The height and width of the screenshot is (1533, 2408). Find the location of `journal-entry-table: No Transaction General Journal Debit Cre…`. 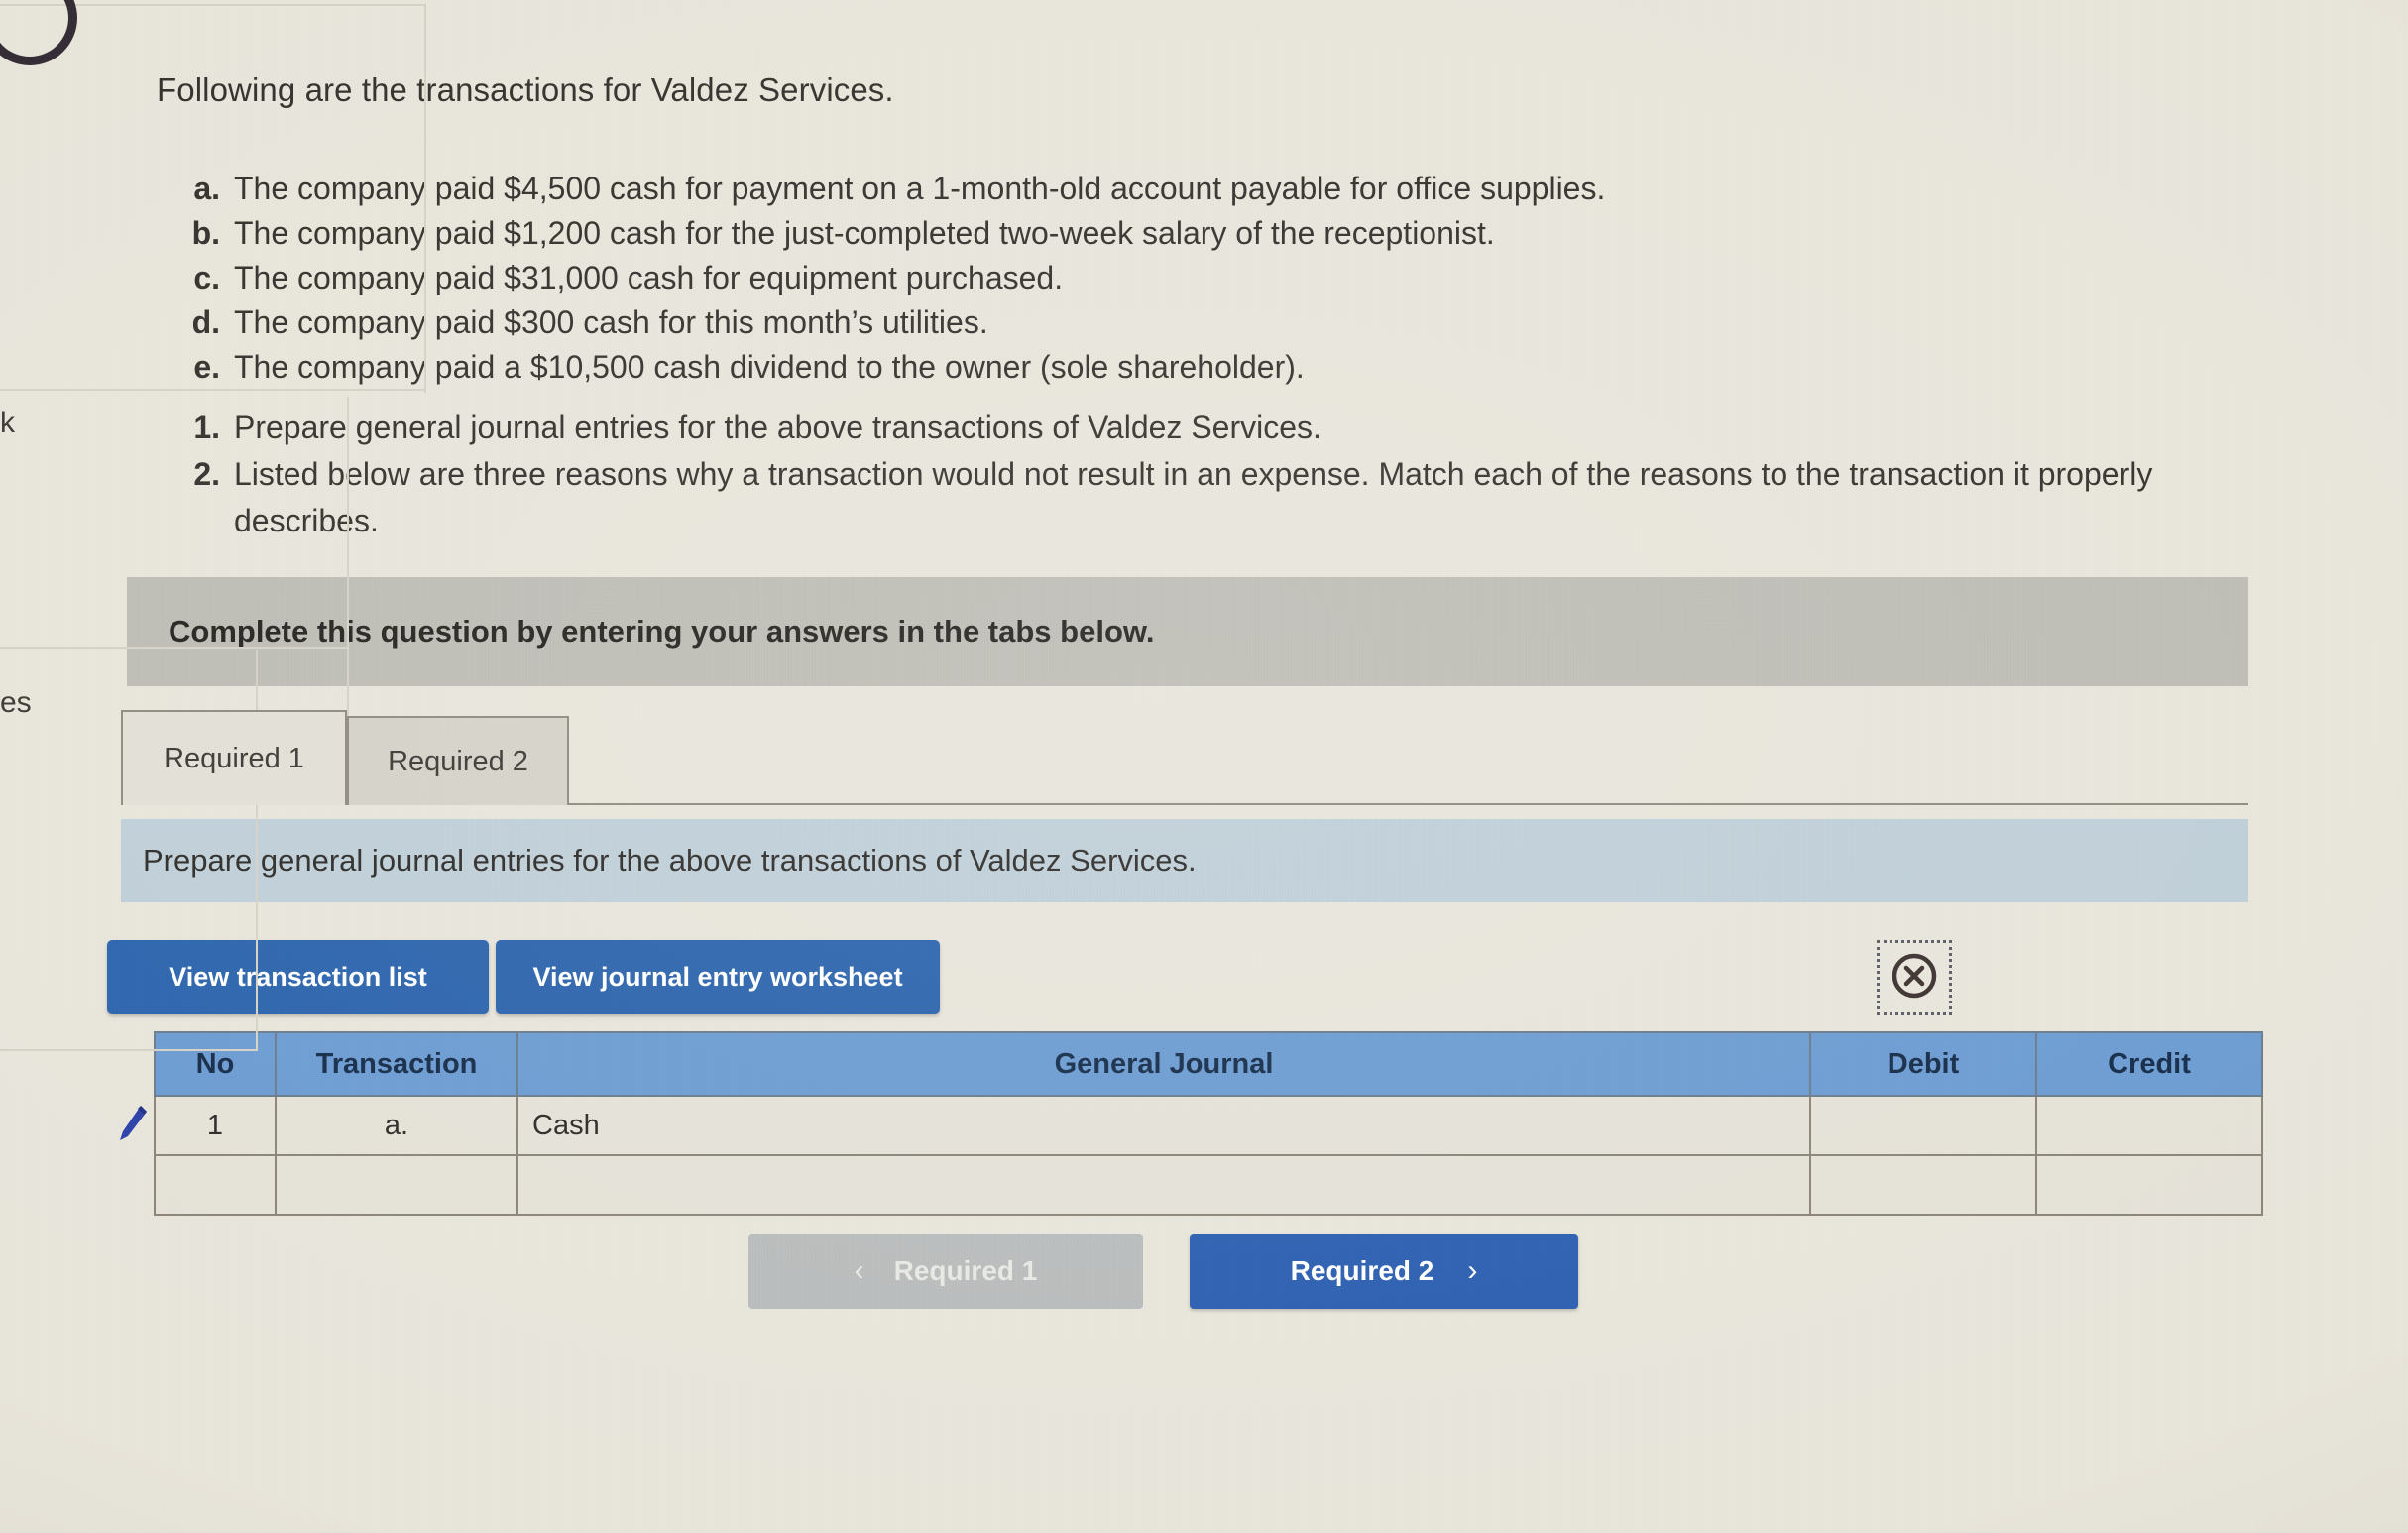

journal-entry-table: No Transaction General Journal Debit Cre… is located at coordinates (1208, 1123).